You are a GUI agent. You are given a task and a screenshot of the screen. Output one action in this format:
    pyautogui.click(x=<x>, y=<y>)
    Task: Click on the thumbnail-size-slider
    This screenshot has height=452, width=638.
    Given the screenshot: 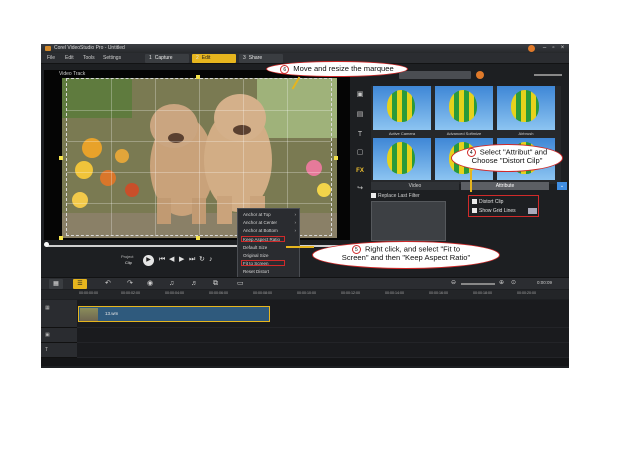 What is the action you would take?
    pyautogui.click(x=548, y=75)
    